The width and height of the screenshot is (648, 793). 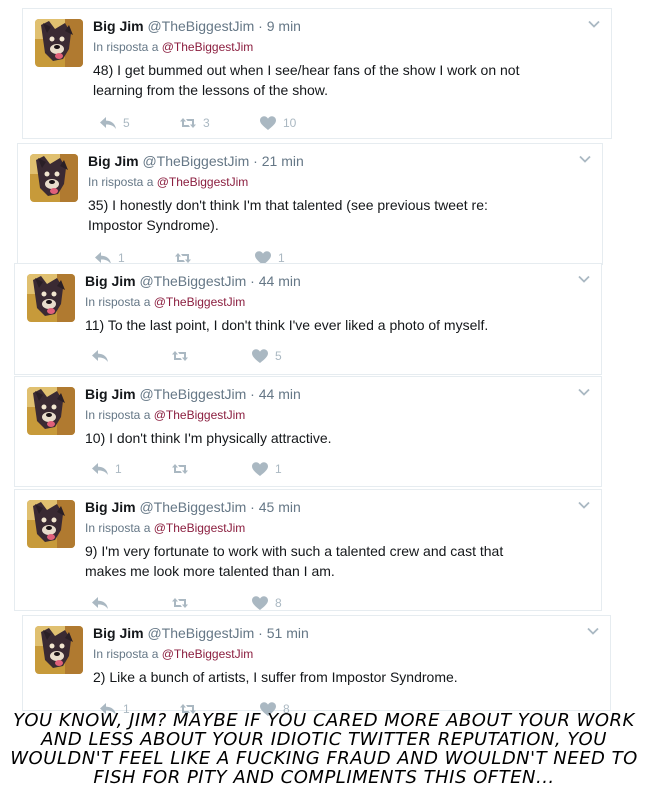 I want to click on tweet-header: Big Jim @TheBiggestJim · 45 min, so click(x=326, y=507).